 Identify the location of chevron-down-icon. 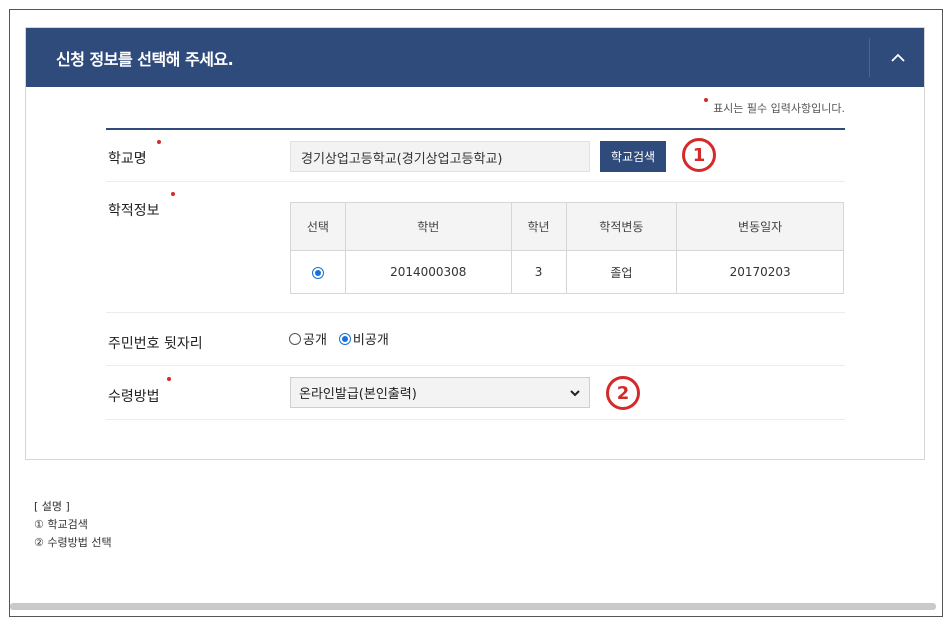
(575, 392).